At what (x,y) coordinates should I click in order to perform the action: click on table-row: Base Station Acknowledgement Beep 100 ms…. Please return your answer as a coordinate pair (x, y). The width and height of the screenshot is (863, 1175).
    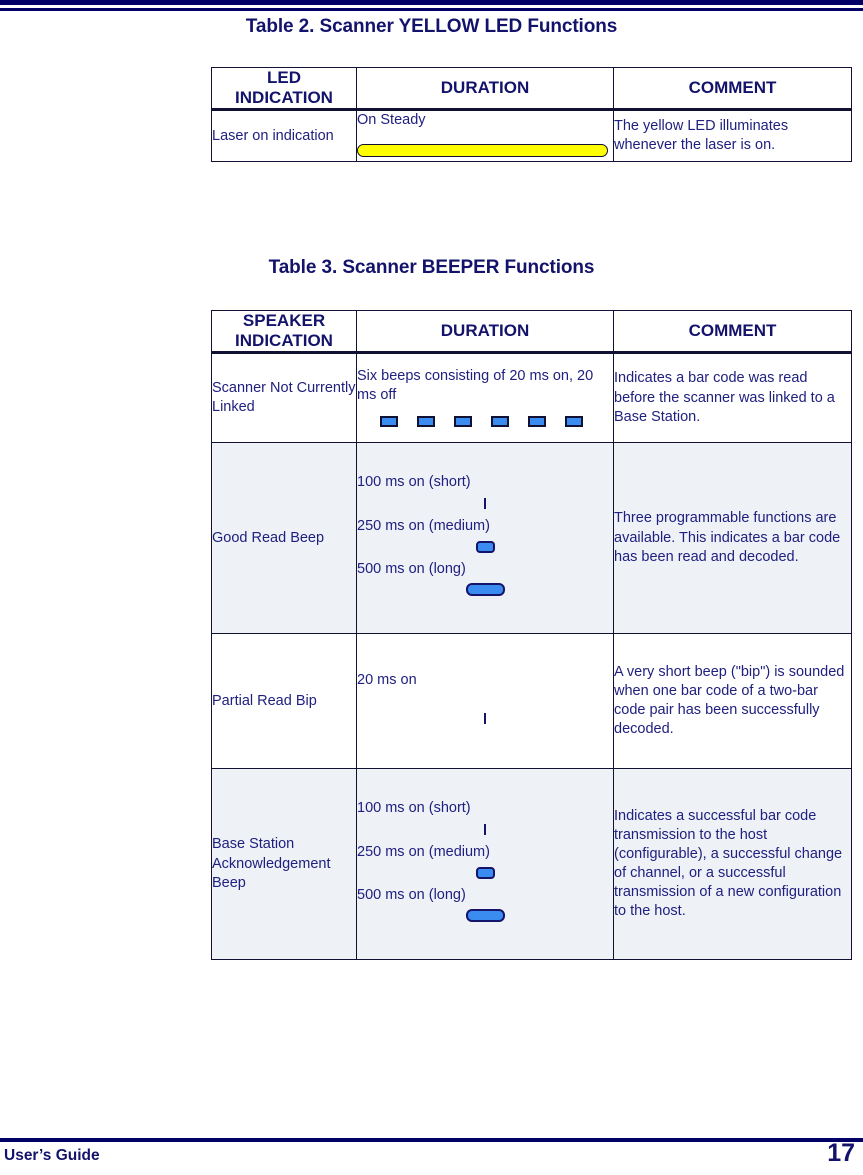
    Looking at the image, I should click on (531, 864).